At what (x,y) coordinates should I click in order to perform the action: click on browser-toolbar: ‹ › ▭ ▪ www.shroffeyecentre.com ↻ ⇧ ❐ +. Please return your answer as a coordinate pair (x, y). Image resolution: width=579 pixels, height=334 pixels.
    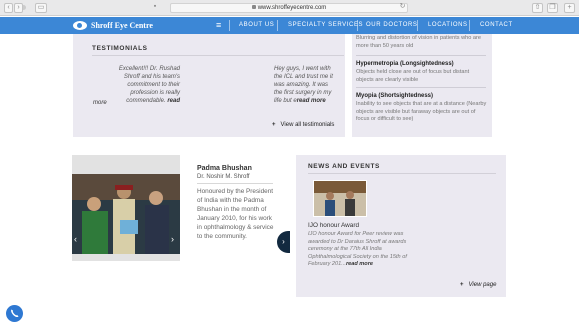
    Looking at the image, I should click on (289, 8).